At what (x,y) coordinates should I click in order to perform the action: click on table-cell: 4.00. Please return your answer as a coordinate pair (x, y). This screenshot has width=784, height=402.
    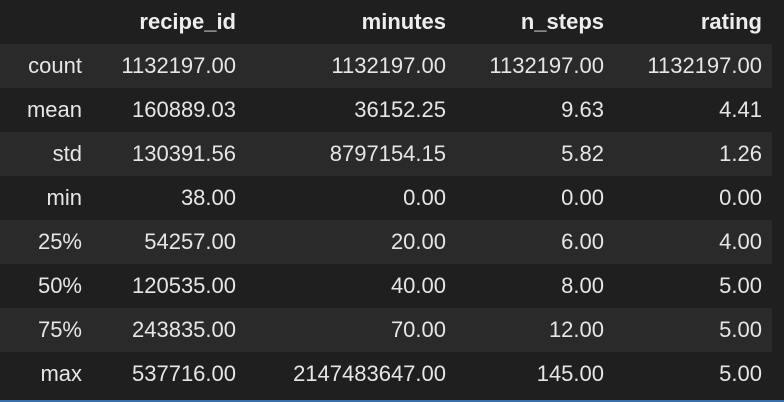
    Looking at the image, I should click on (740, 241).